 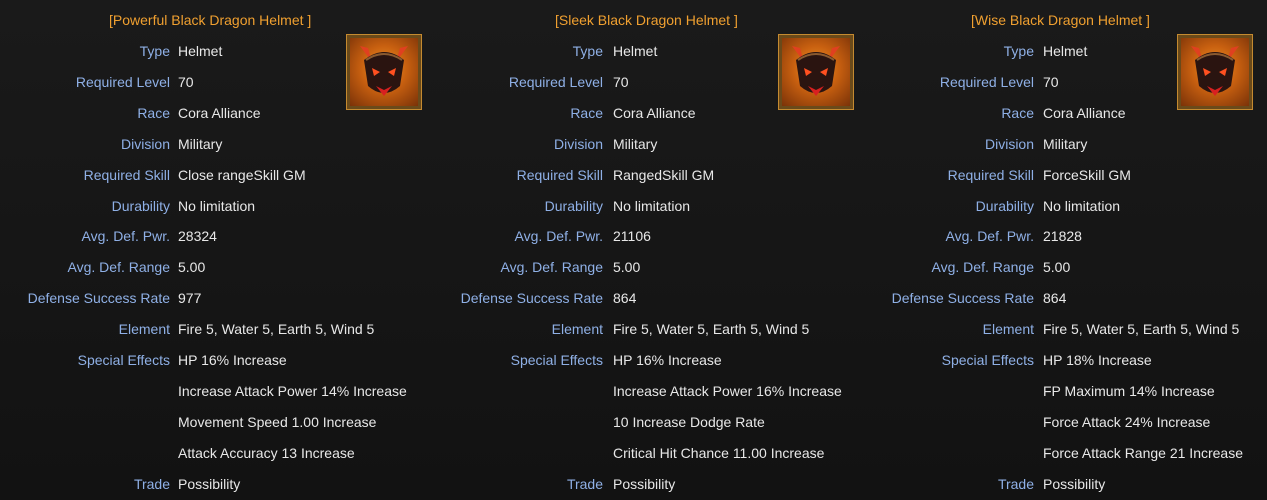 What do you see at coordinates (651, 175) in the screenshot?
I see `stat-row: Required Skill RangedSkill GM` at bounding box center [651, 175].